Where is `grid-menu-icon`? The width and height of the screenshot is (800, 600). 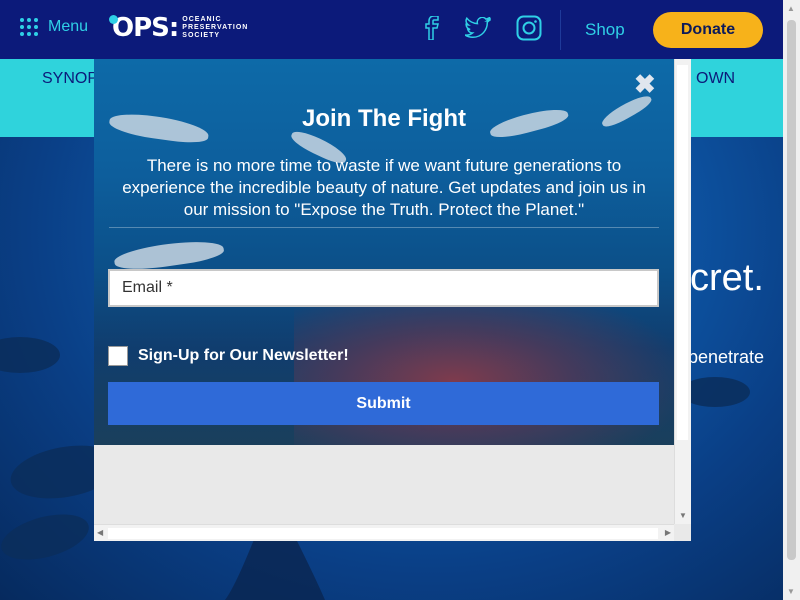
grid-menu-icon is located at coordinates (29, 27).